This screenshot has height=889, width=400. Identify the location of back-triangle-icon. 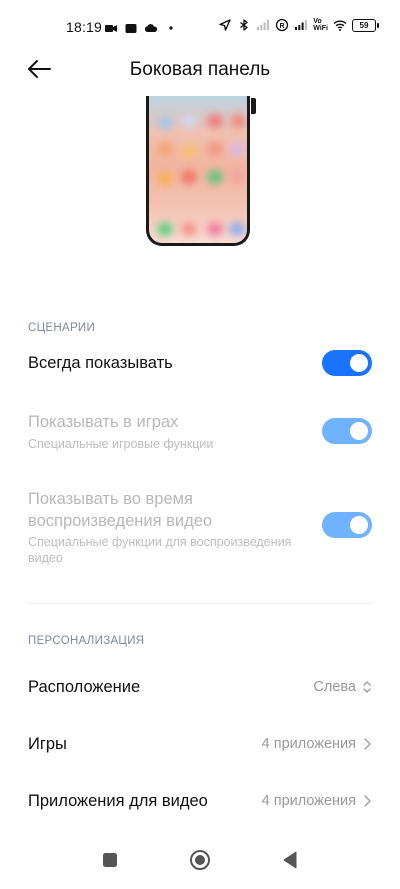
(290, 860).